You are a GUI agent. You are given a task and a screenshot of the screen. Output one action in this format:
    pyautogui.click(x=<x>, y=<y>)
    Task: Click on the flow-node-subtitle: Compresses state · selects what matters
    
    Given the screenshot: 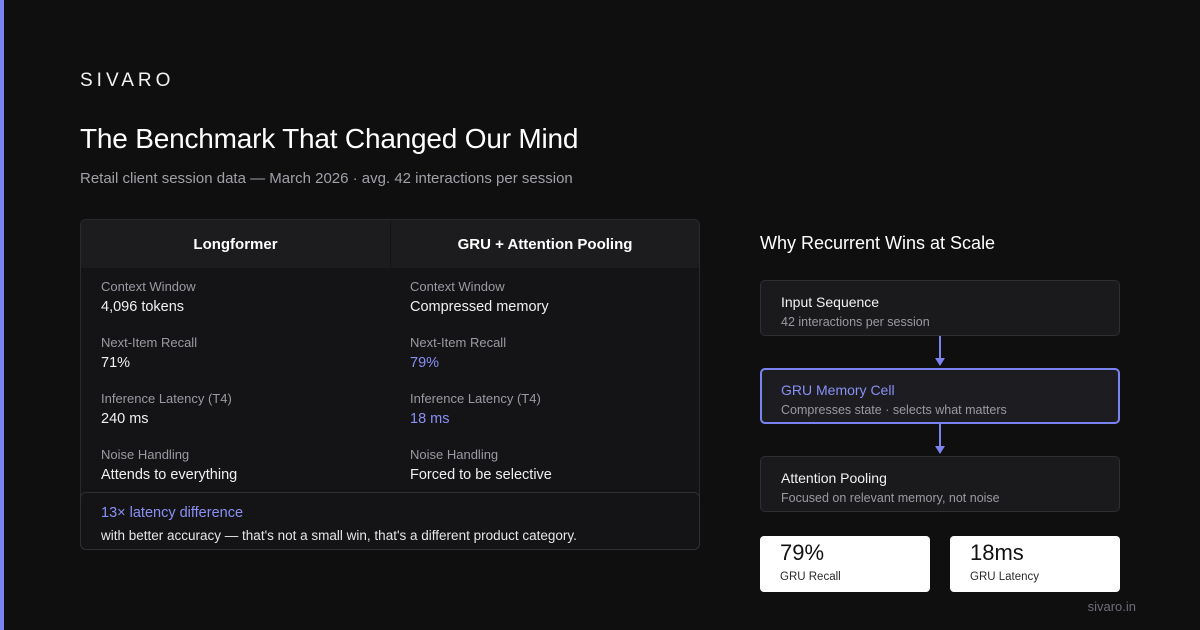 What is the action you would take?
    pyautogui.click(x=894, y=410)
    